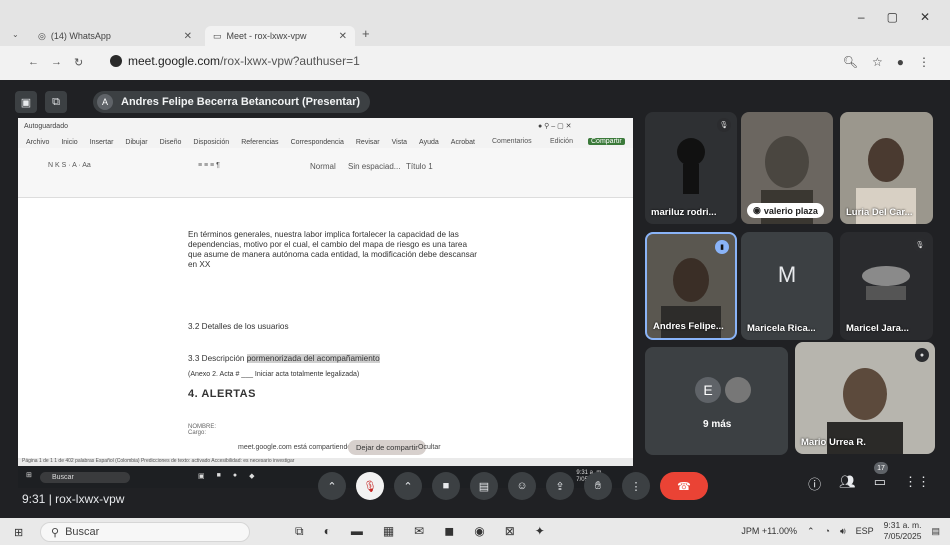  What do you see at coordinates (814, 483) in the screenshot?
I see `info-icon: ⓘ` at bounding box center [814, 483].